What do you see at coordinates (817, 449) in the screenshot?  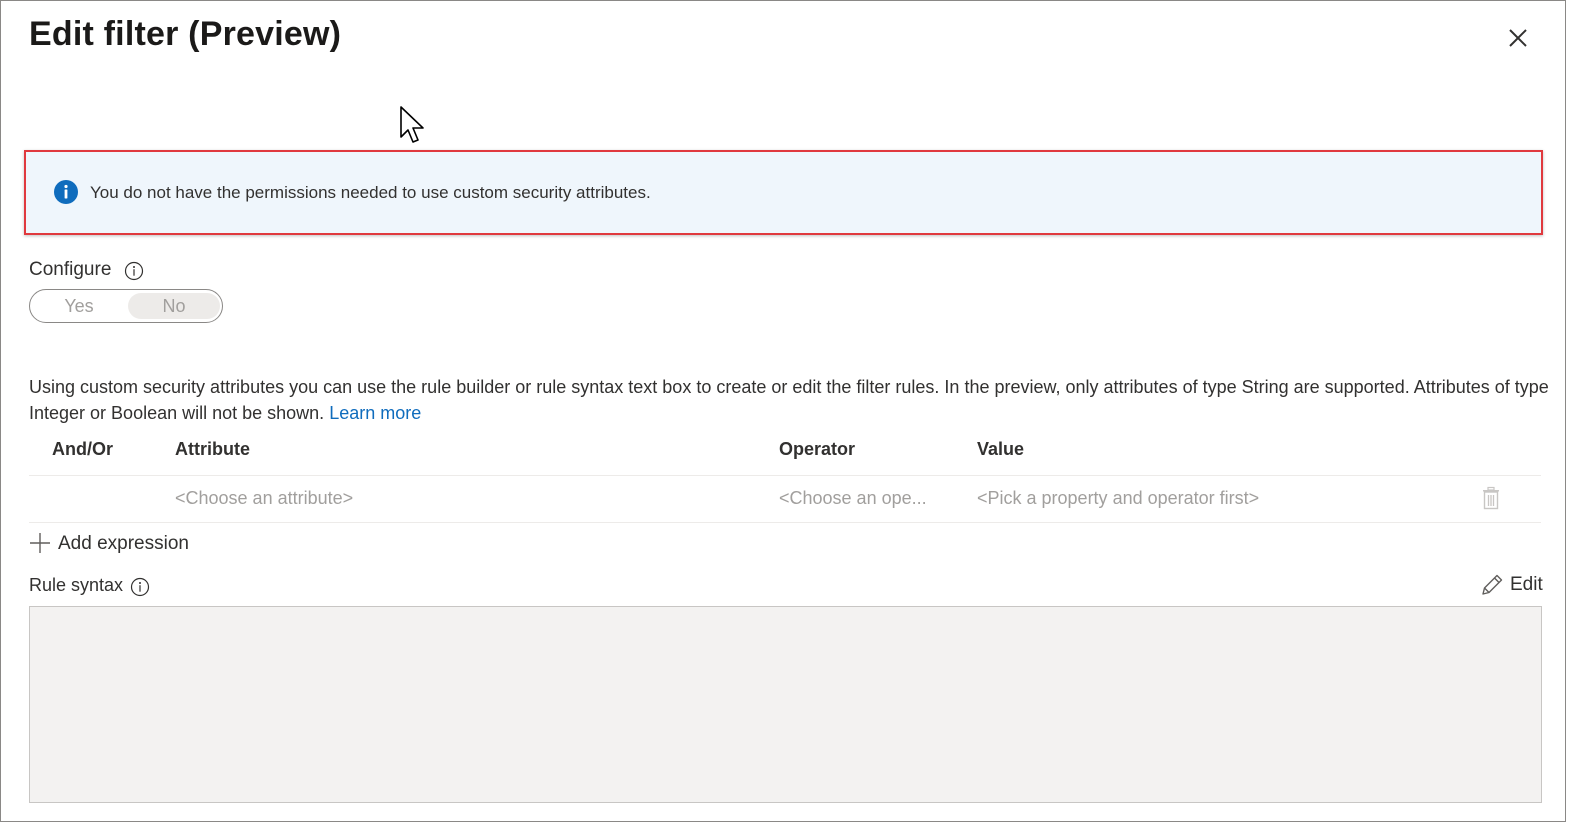 I see `column-header-operator: Operator` at bounding box center [817, 449].